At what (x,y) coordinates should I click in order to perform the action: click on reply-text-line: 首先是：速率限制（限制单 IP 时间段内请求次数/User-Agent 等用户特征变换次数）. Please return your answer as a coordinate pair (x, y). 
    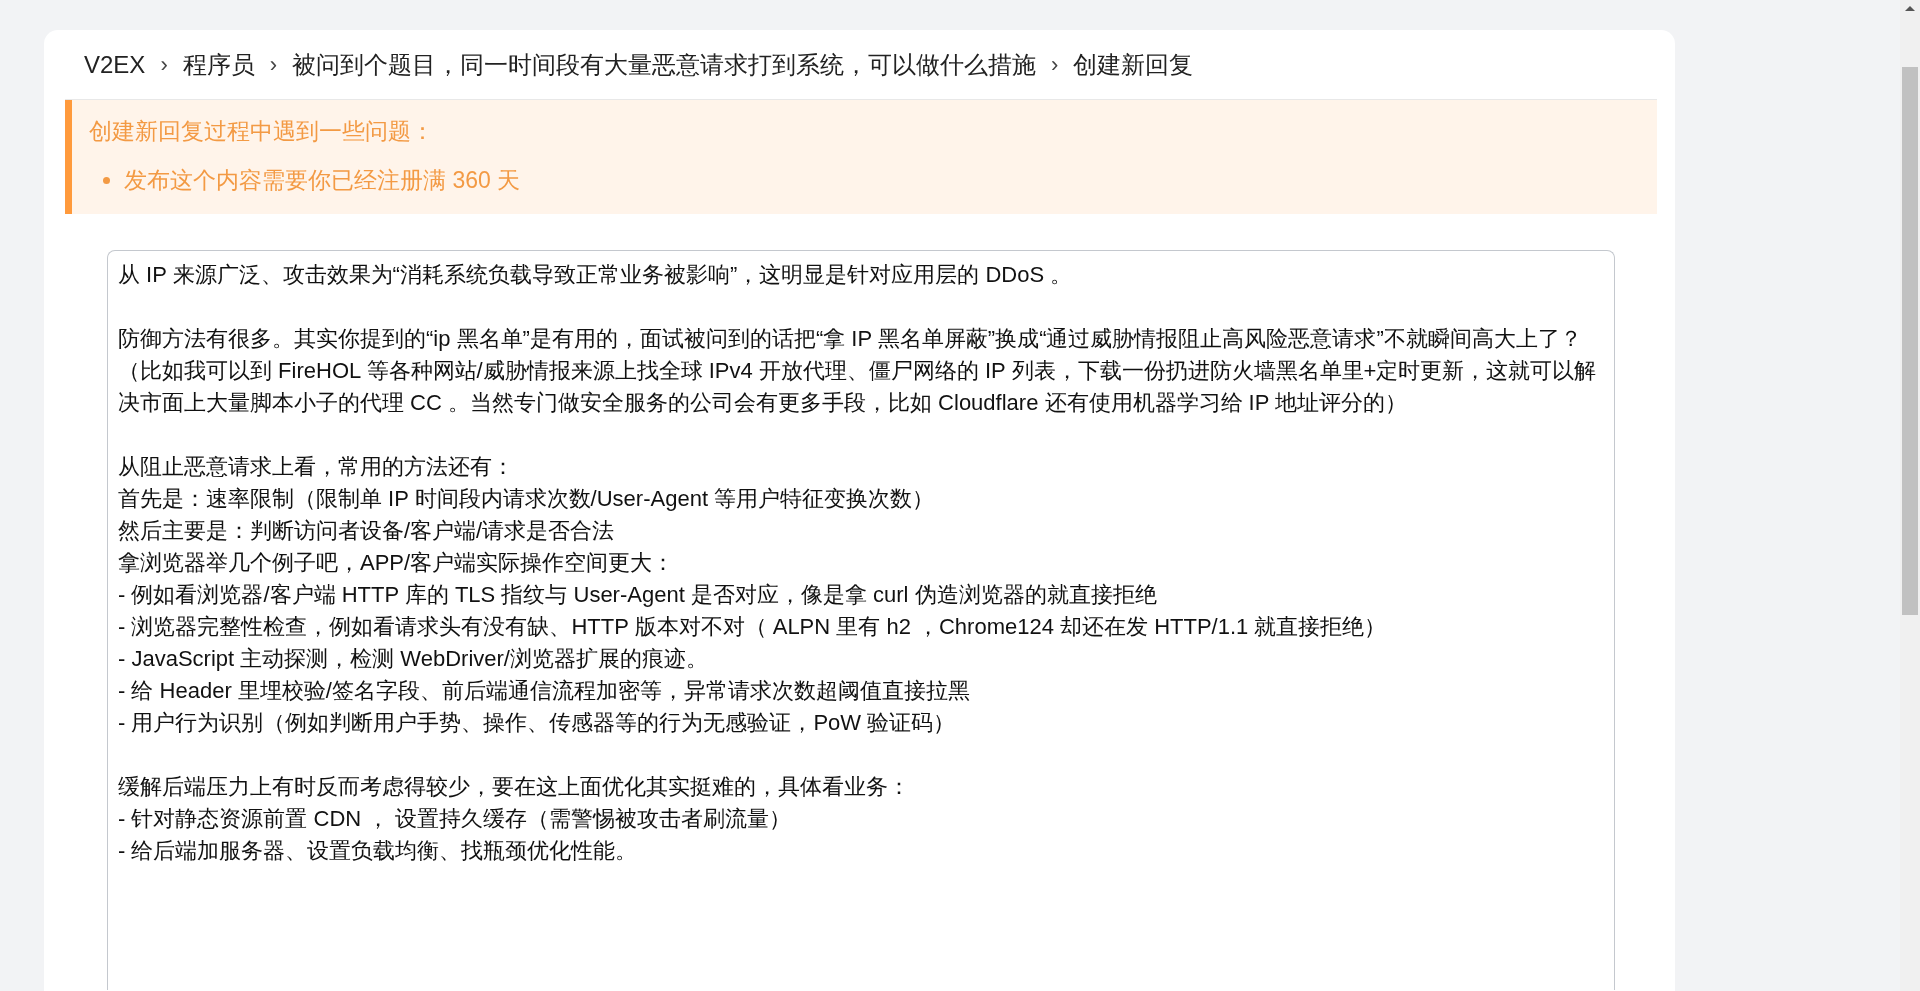
    Looking at the image, I should click on (527, 499).